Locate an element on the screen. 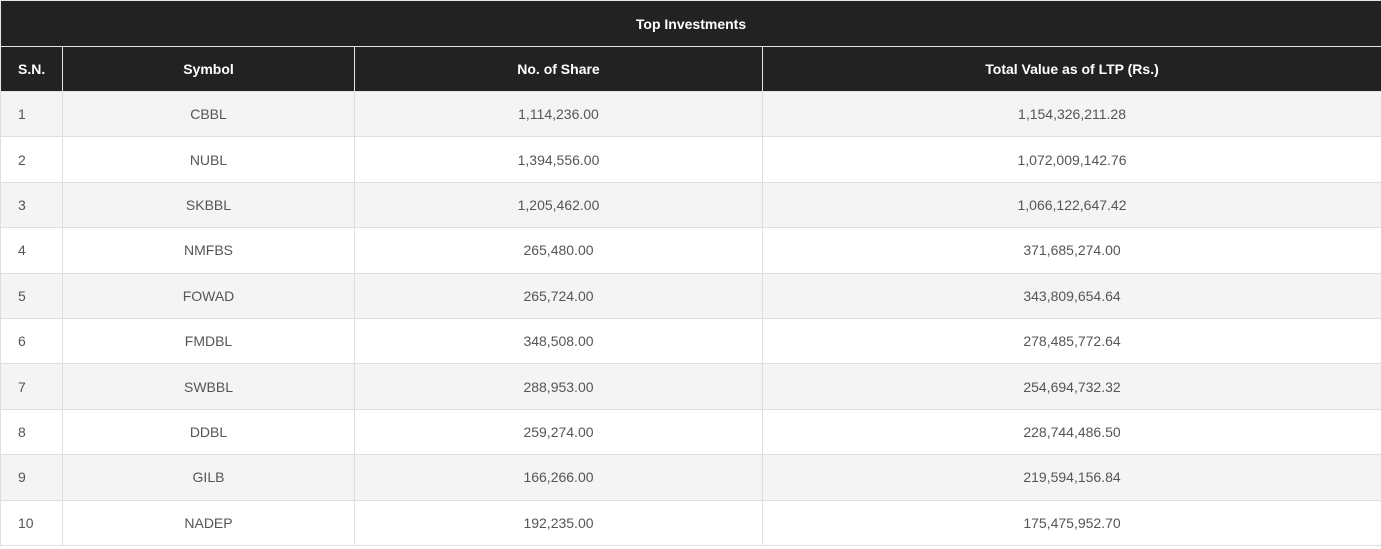 This screenshot has height=549, width=1381. cell-sn: 1 is located at coordinates (31, 114).